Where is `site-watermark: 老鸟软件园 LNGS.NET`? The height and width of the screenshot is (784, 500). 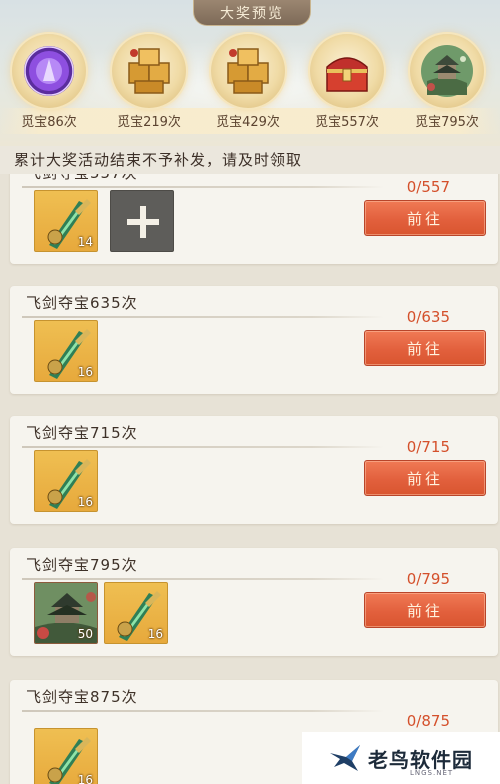
site-watermark: 老鸟软件园 LNGS.NET is located at coordinates (401, 758).